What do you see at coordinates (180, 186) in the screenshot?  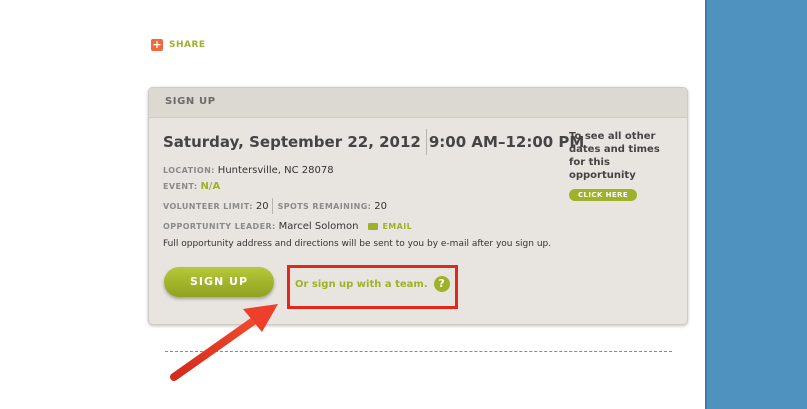 I see `event-label: EVENT:` at bounding box center [180, 186].